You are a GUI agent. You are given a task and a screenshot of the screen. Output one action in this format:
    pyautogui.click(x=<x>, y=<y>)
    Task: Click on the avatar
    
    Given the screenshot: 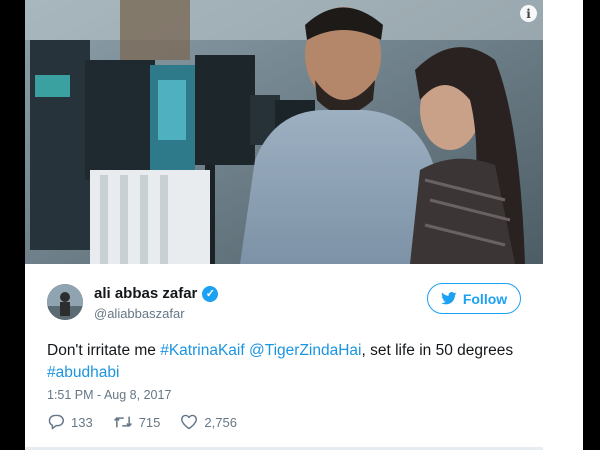 What is the action you would take?
    pyautogui.click(x=65, y=302)
    